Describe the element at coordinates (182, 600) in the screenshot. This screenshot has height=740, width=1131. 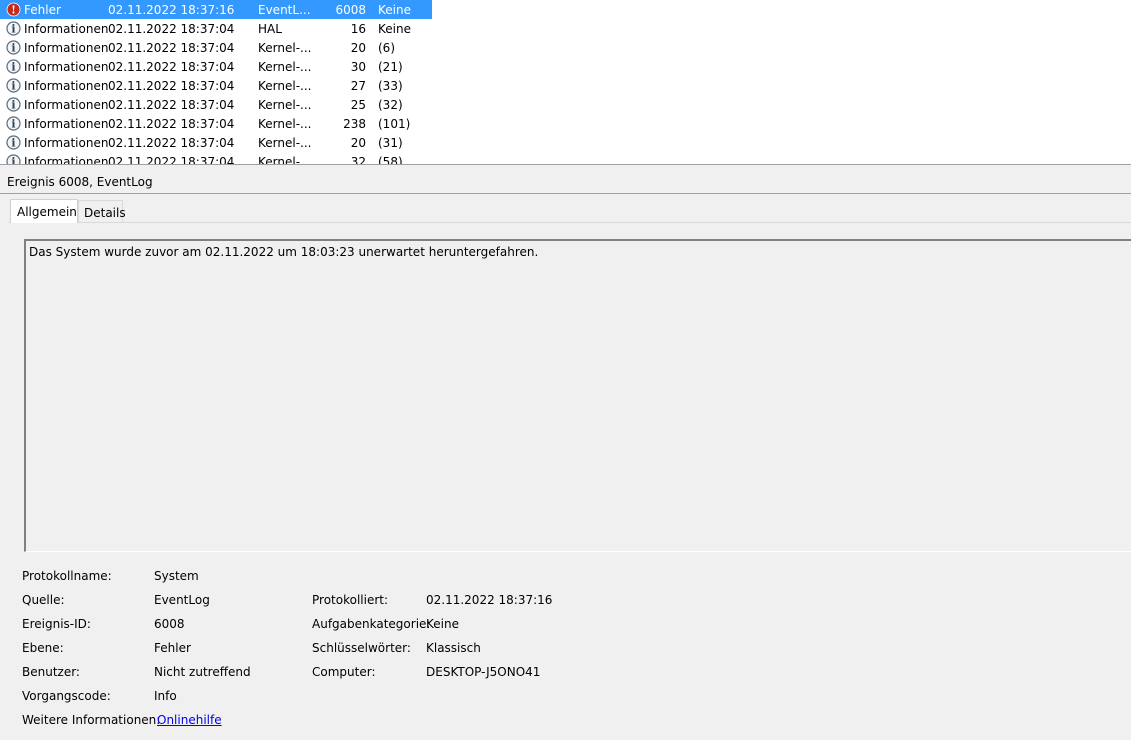
I see `source-value: EventLog` at that location.